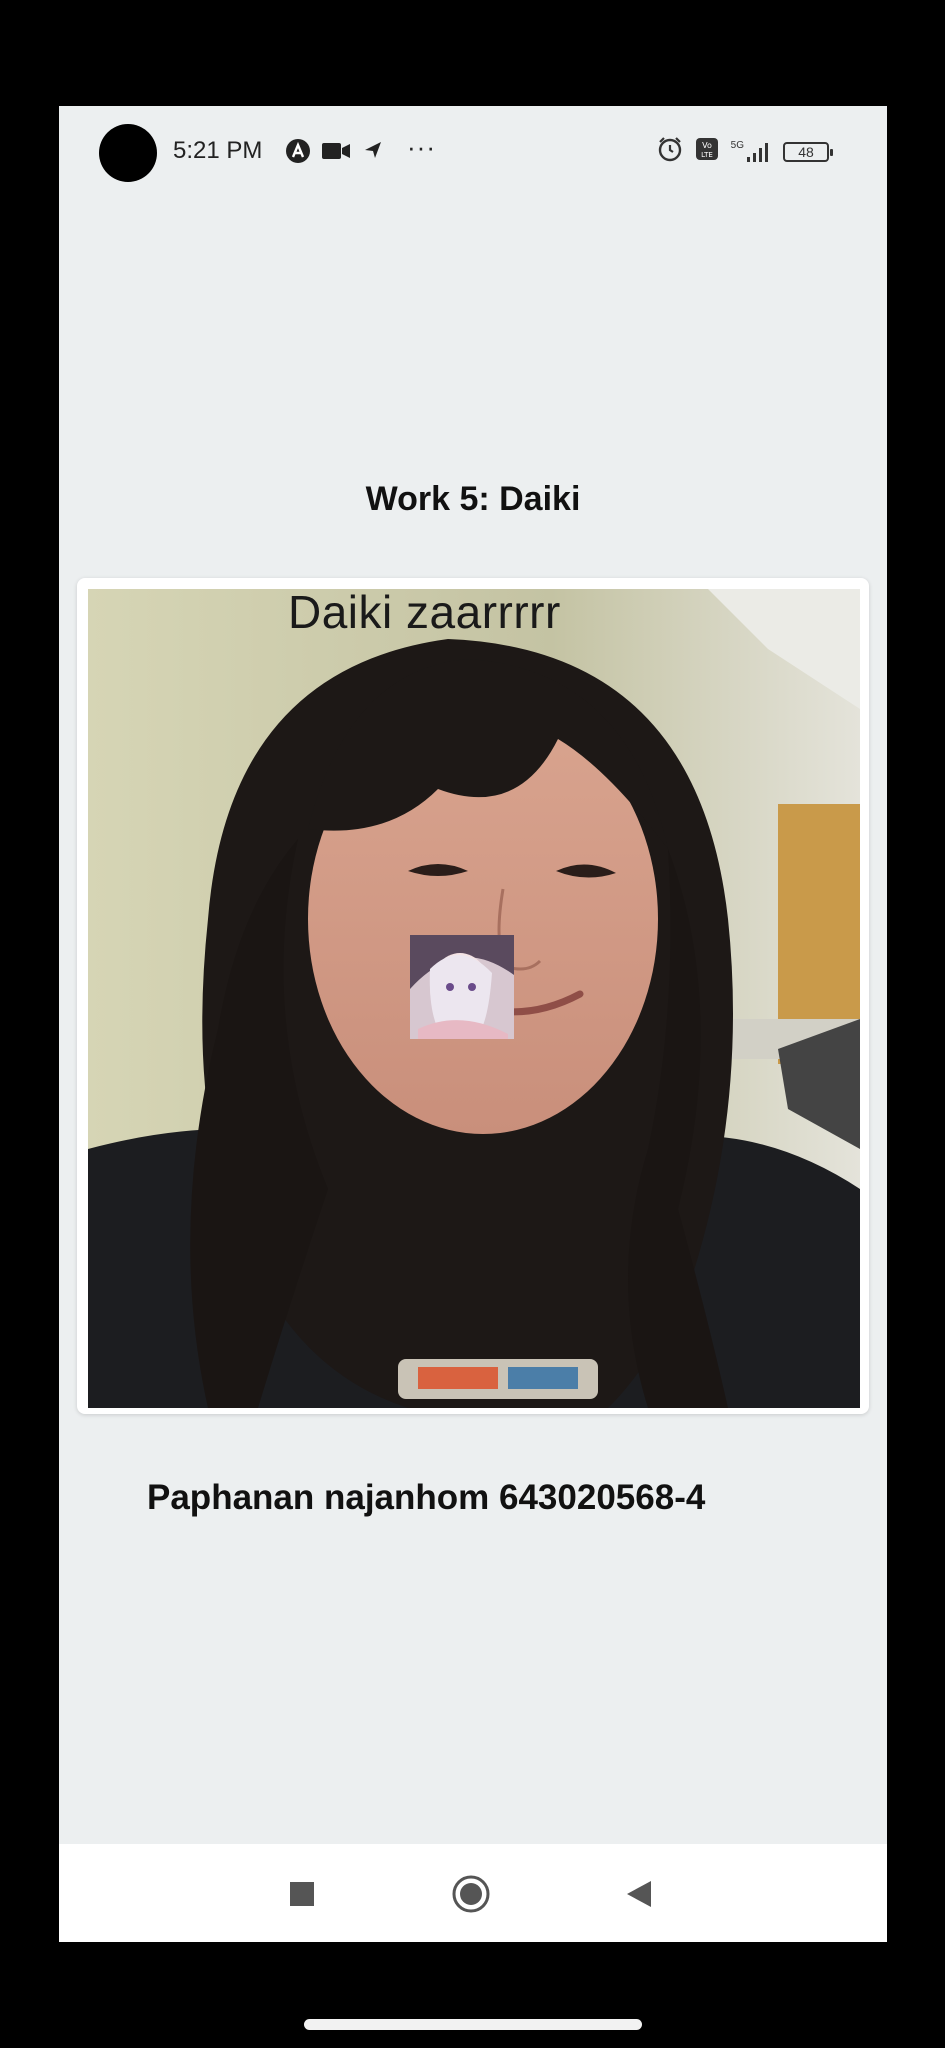 The height and width of the screenshot is (2048, 945). Describe the element at coordinates (302, 1896) in the screenshot. I see `recents-square-icon` at that location.